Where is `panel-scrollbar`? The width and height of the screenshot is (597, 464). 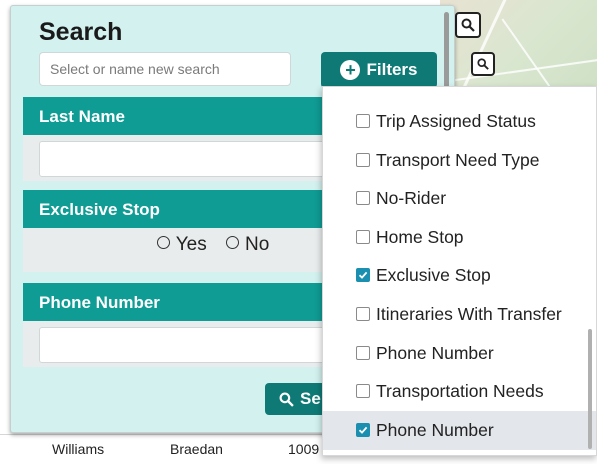
panel-scrollbar is located at coordinates (446, 52).